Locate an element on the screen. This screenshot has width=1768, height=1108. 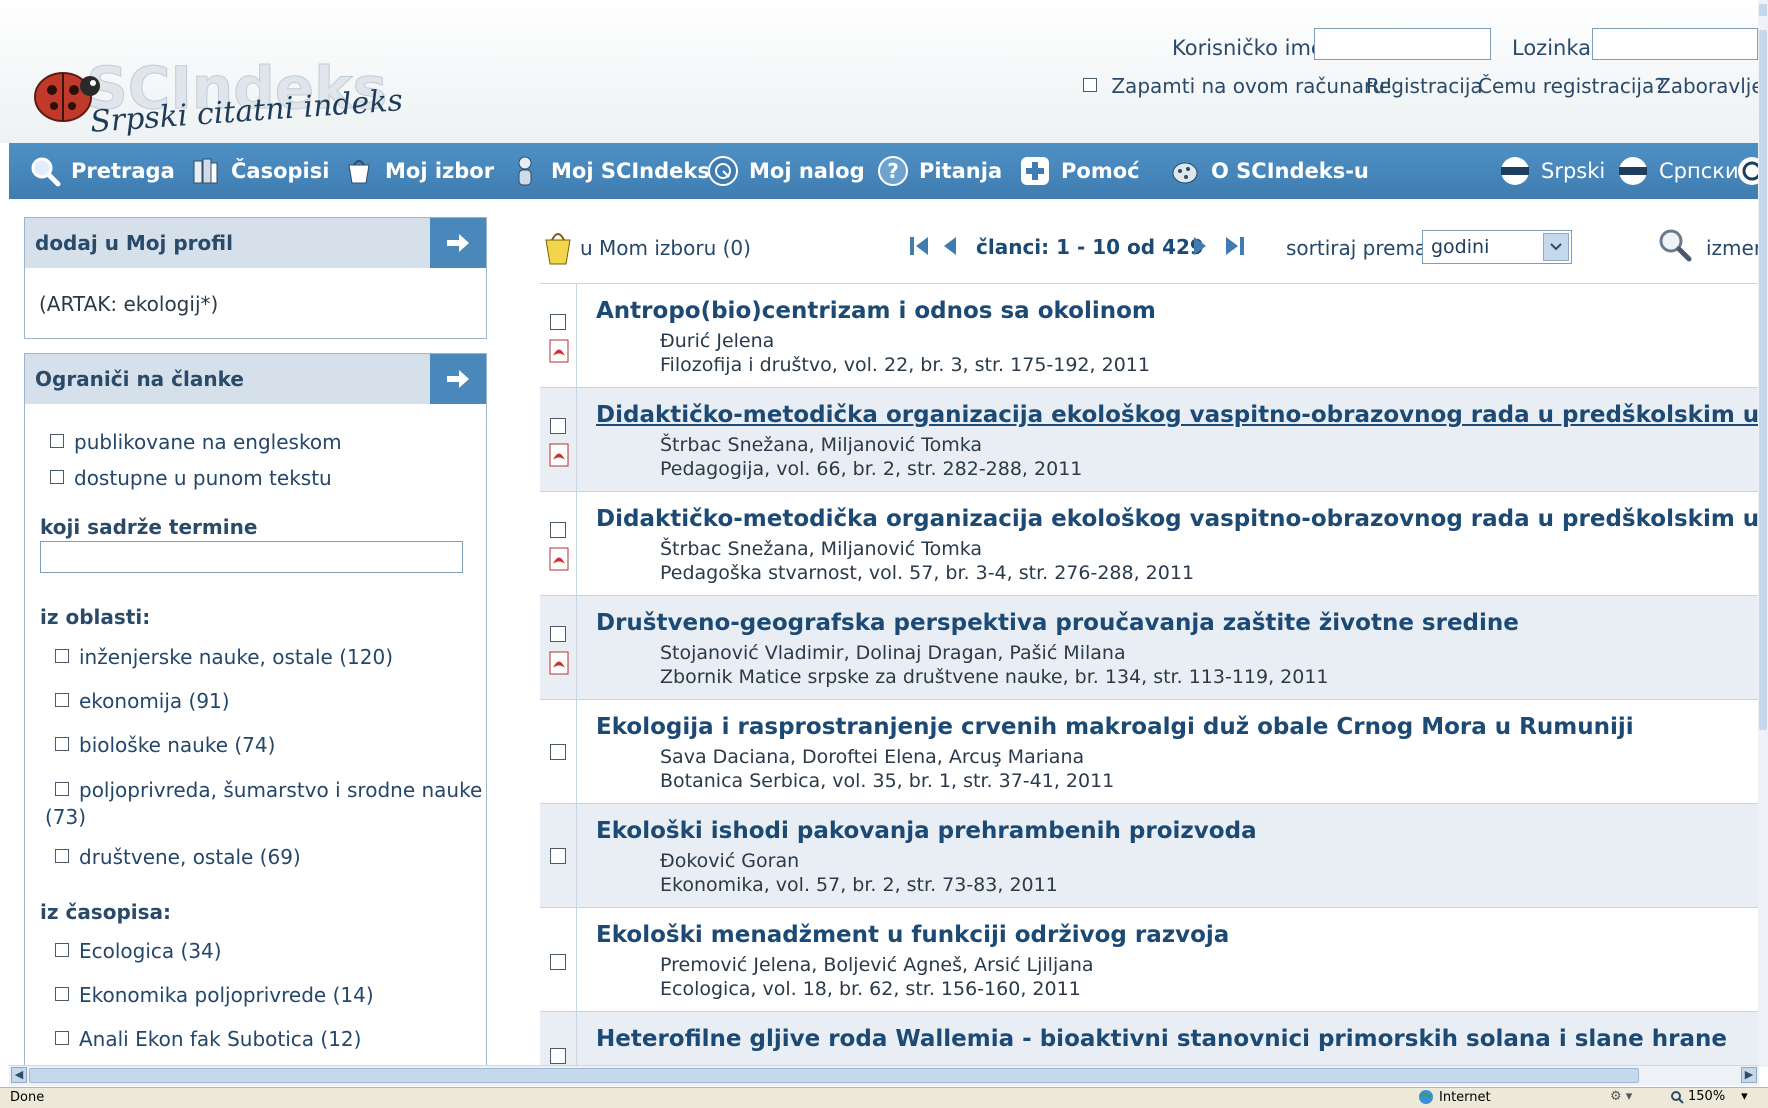
arrow-right-icon is located at coordinates (458, 243).